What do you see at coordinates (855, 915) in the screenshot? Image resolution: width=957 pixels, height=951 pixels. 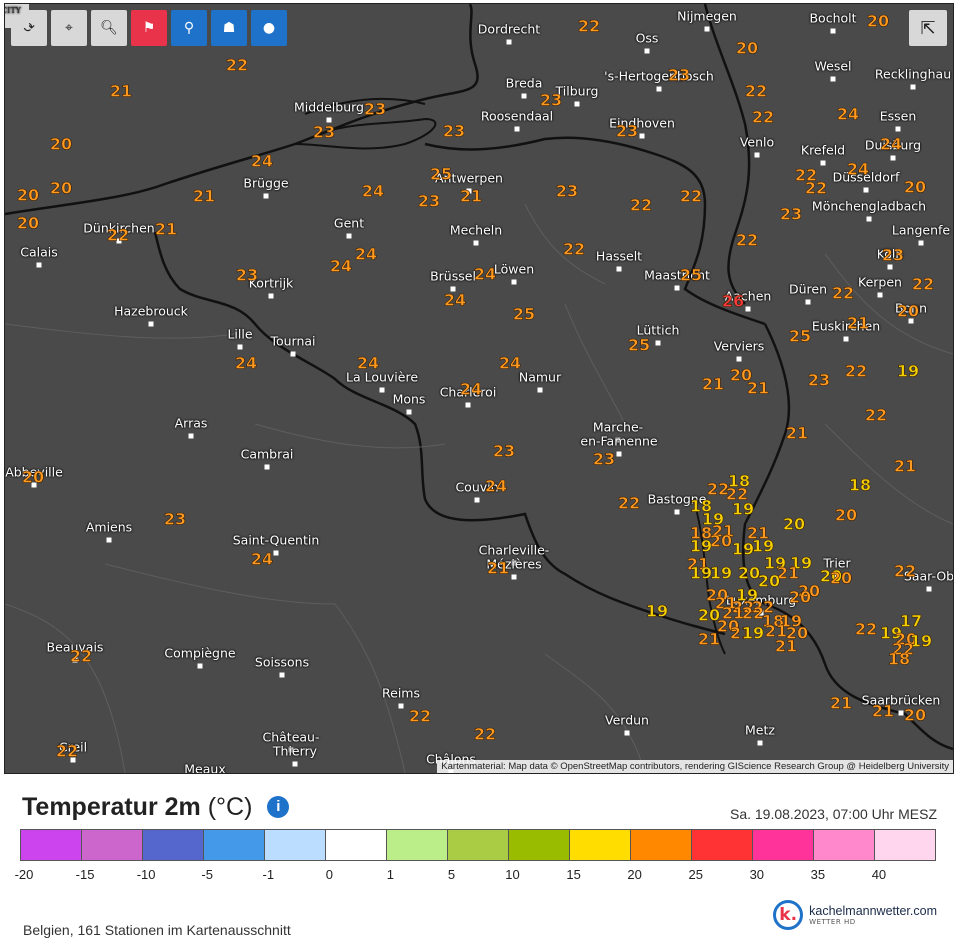 I see `brand-logo: k. kachelmannwetter.com WETTER HD` at bounding box center [855, 915].